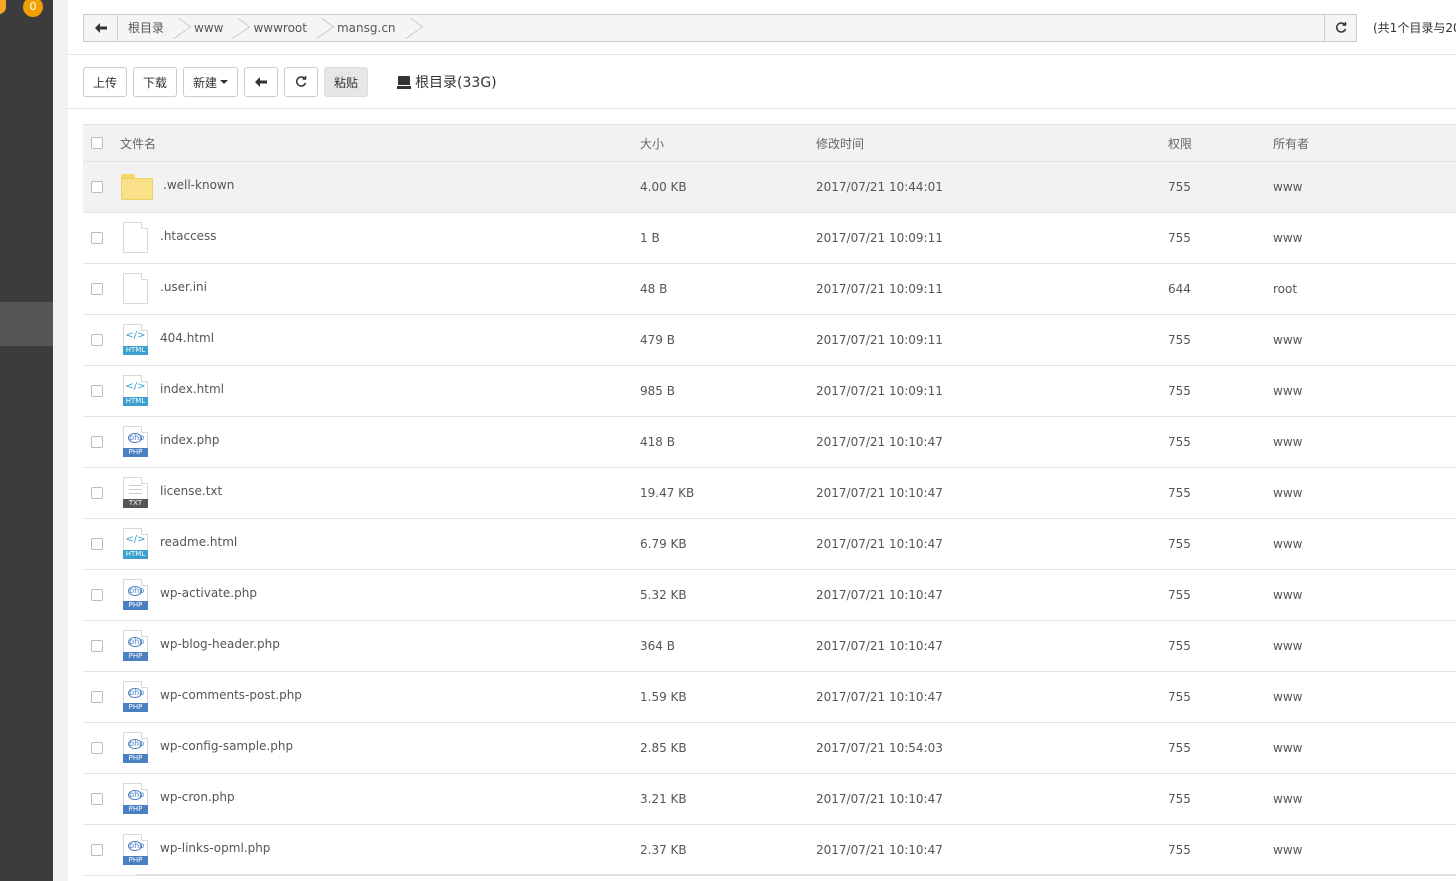 The width and height of the screenshot is (1456, 881). Describe the element at coordinates (198, 542) in the screenshot. I see `file-name: readme.html` at that location.